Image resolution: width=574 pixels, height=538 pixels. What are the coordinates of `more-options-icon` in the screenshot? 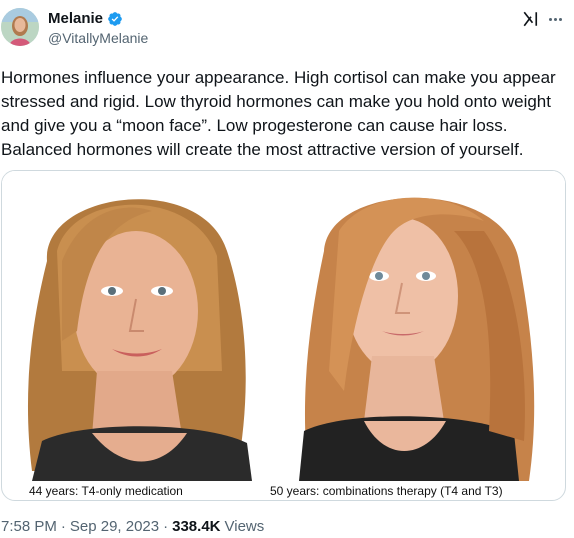 It's located at (555, 19).